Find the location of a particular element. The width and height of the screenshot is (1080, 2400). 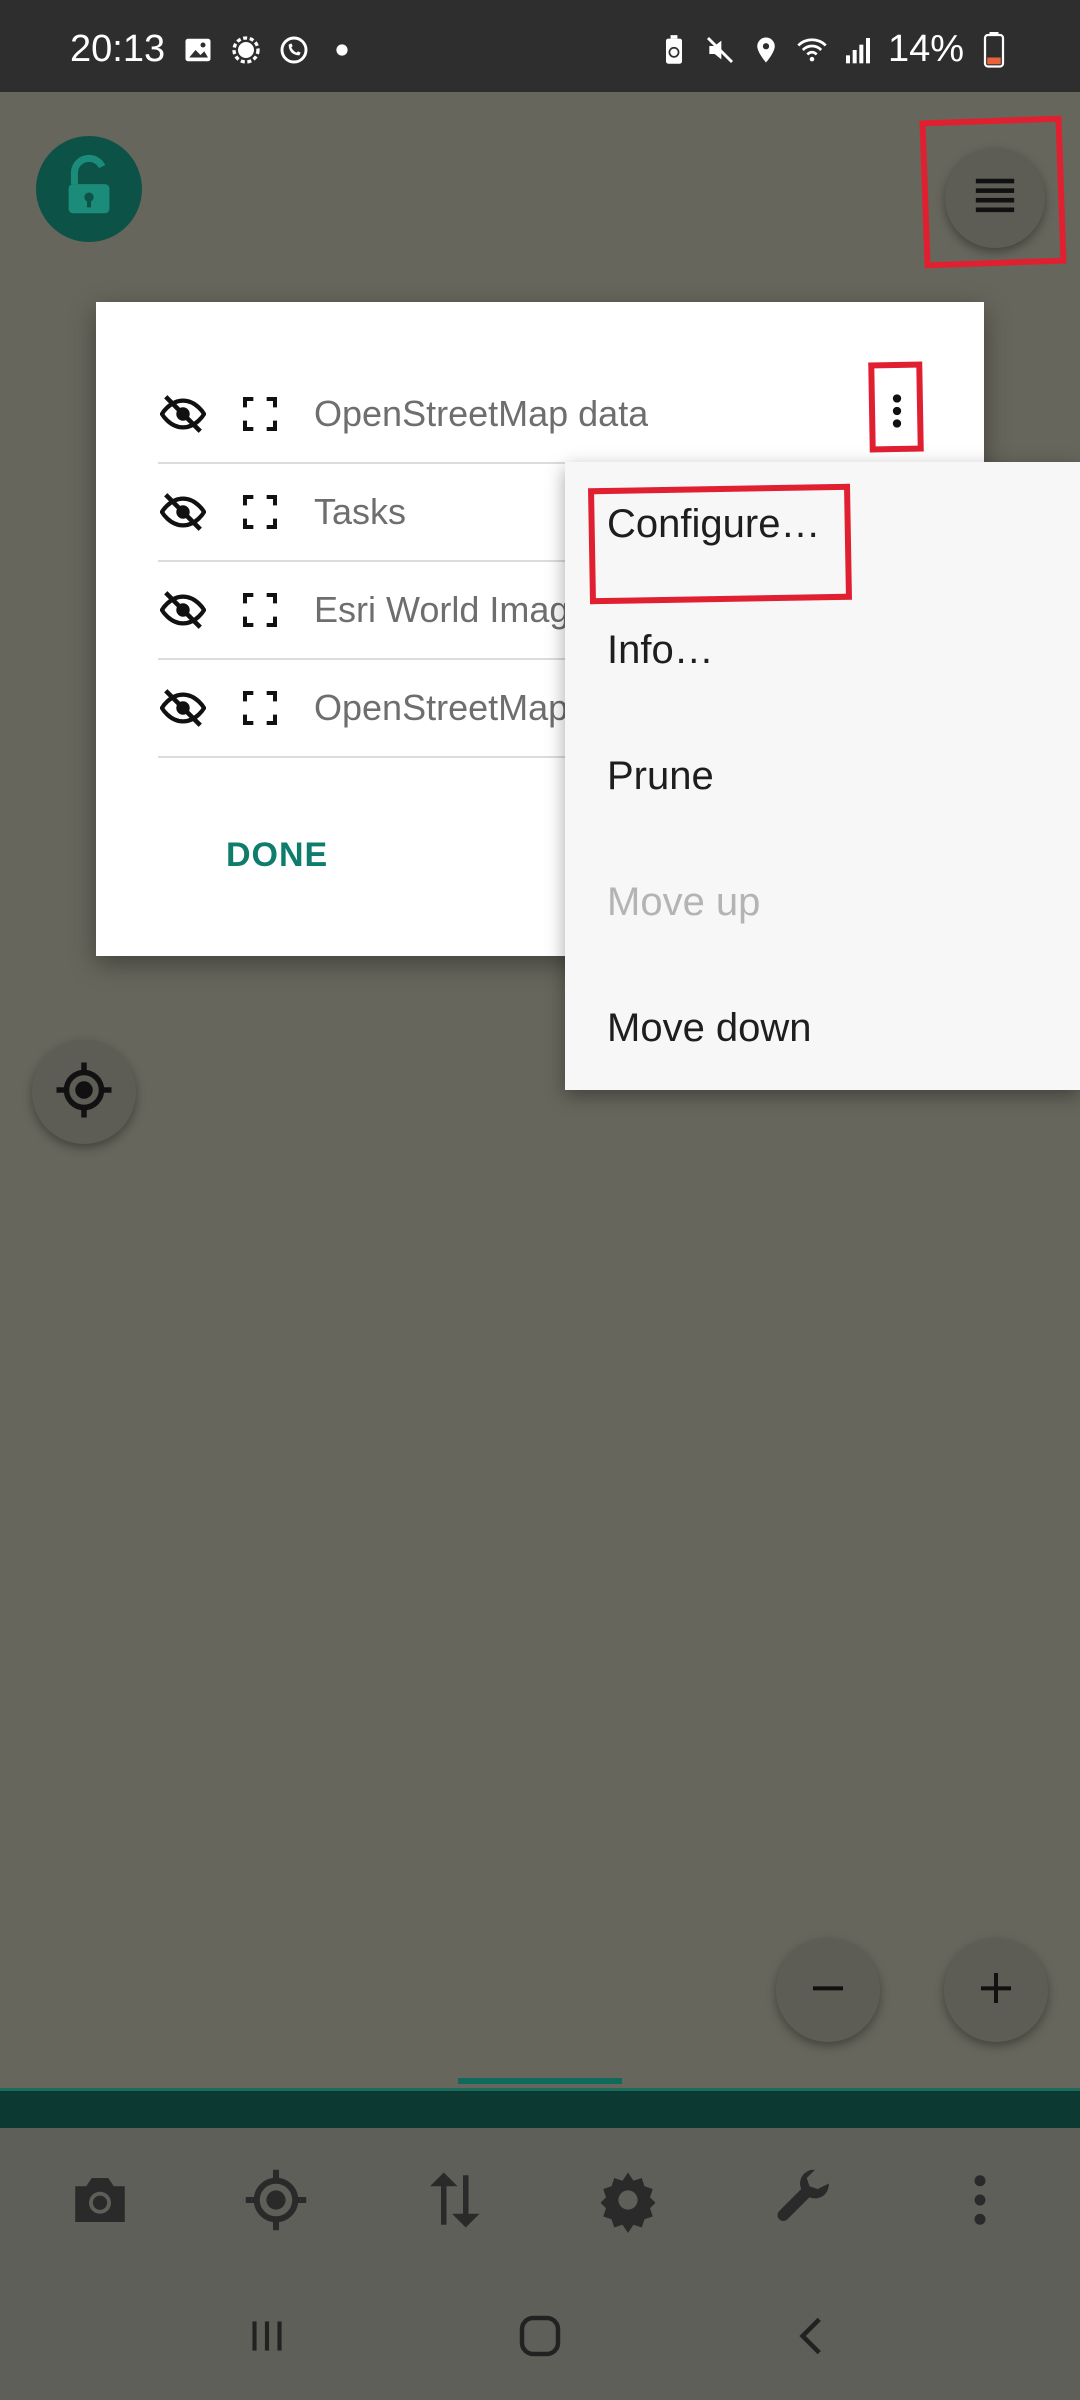

battery-percent: 14% is located at coordinates (925, 49).